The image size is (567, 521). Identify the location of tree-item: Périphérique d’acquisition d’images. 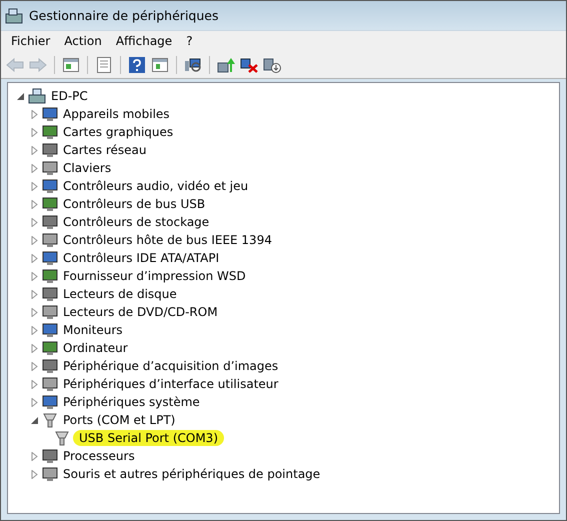
(170, 366).